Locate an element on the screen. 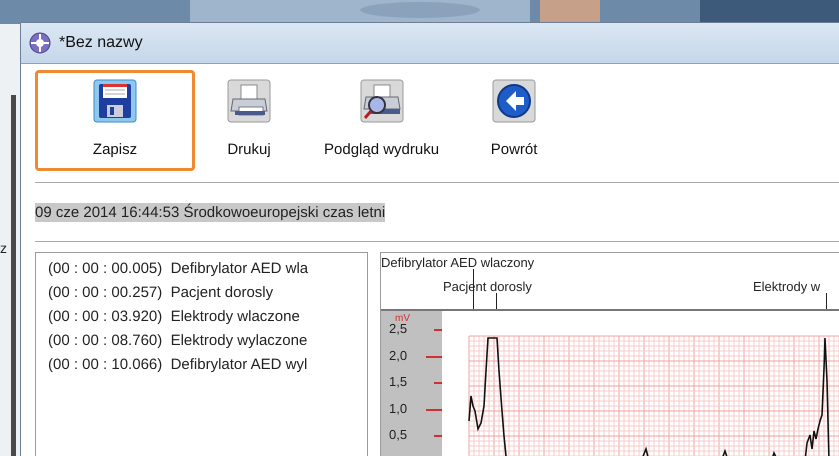 The width and height of the screenshot is (839, 456). recording-date: 09 cze 2014 16:44:53 Środkowoeuropejski czas letni is located at coordinates (210, 212).